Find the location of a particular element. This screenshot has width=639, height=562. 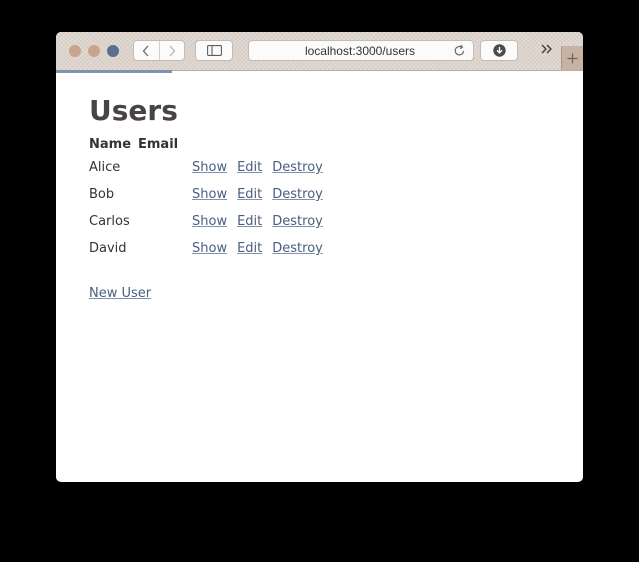

column-header-email: Email is located at coordinates (158, 144).